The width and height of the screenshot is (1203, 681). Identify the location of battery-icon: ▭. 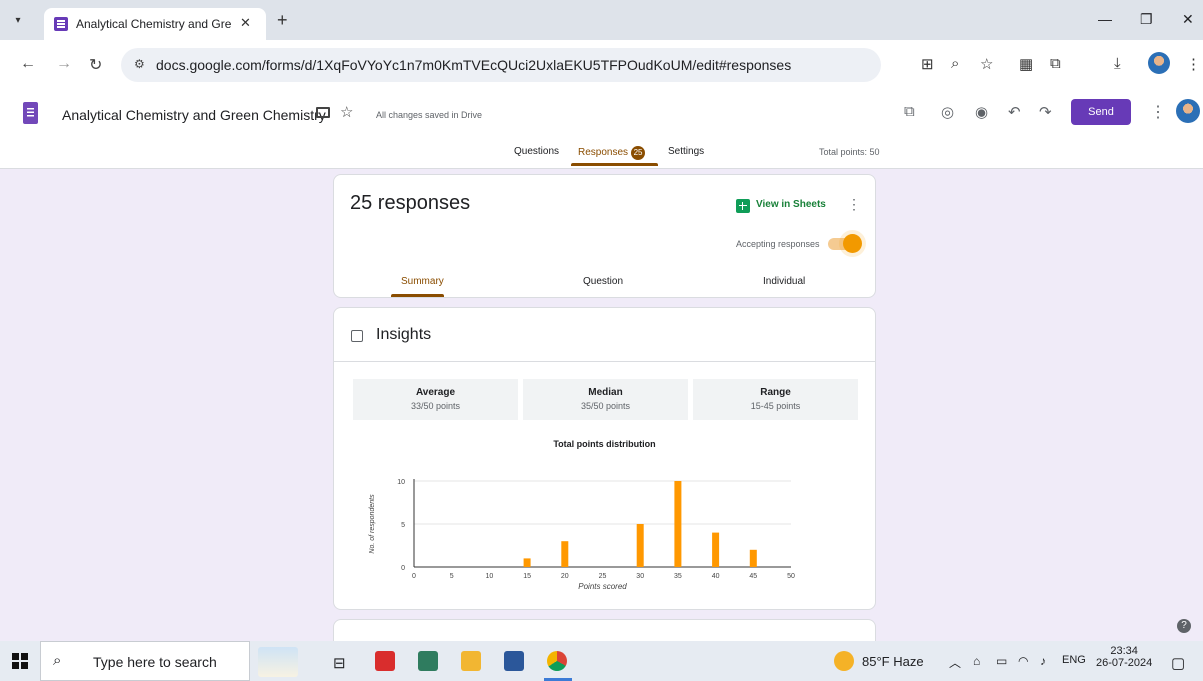
(1001, 661).